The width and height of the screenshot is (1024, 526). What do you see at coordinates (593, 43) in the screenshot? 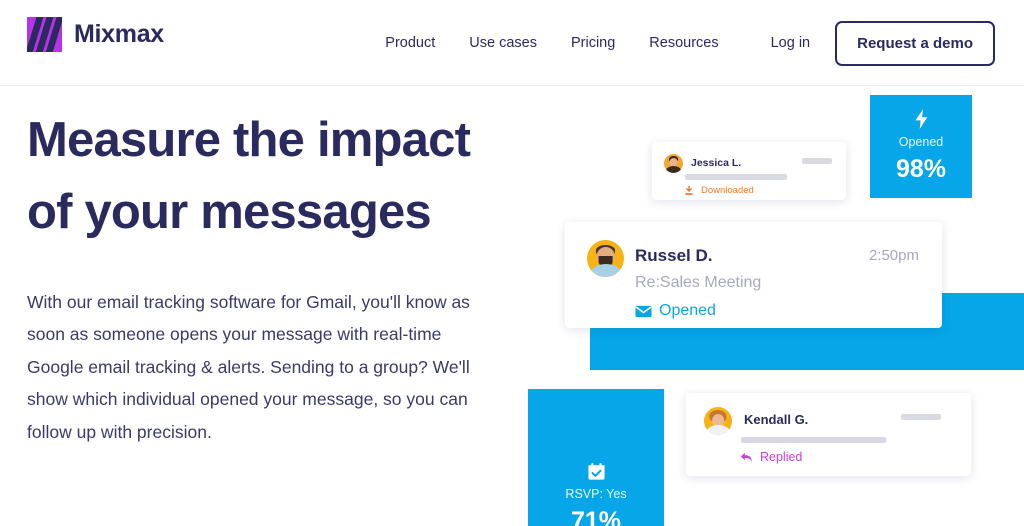
I see `nav-item-pricing: Pricing` at bounding box center [593, 43].